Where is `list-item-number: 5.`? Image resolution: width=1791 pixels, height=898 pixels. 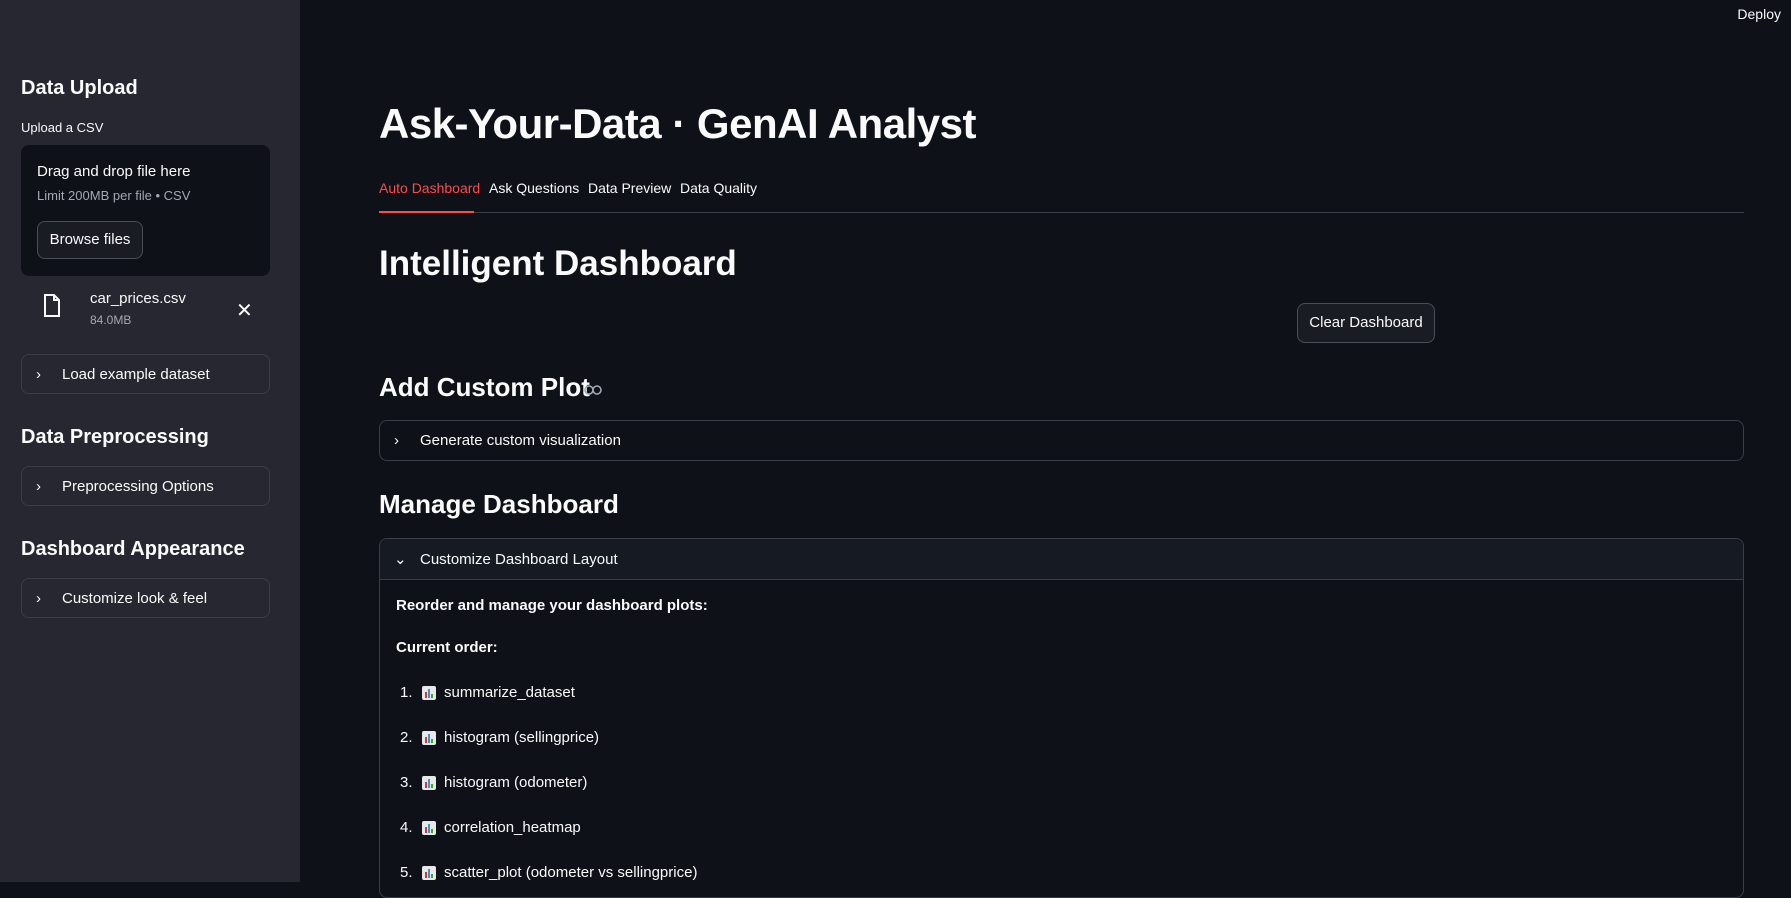
list-item-number: 5. is located at coordinates (406, 872).